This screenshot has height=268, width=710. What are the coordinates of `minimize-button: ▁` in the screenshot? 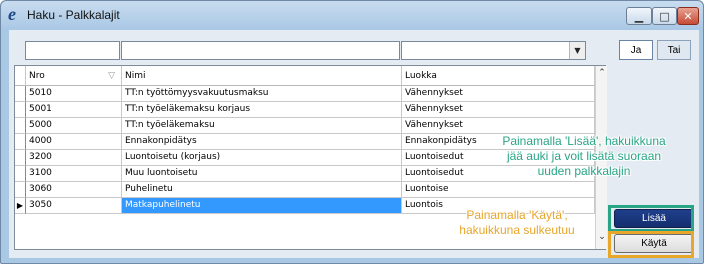 It's located at (639, 16).